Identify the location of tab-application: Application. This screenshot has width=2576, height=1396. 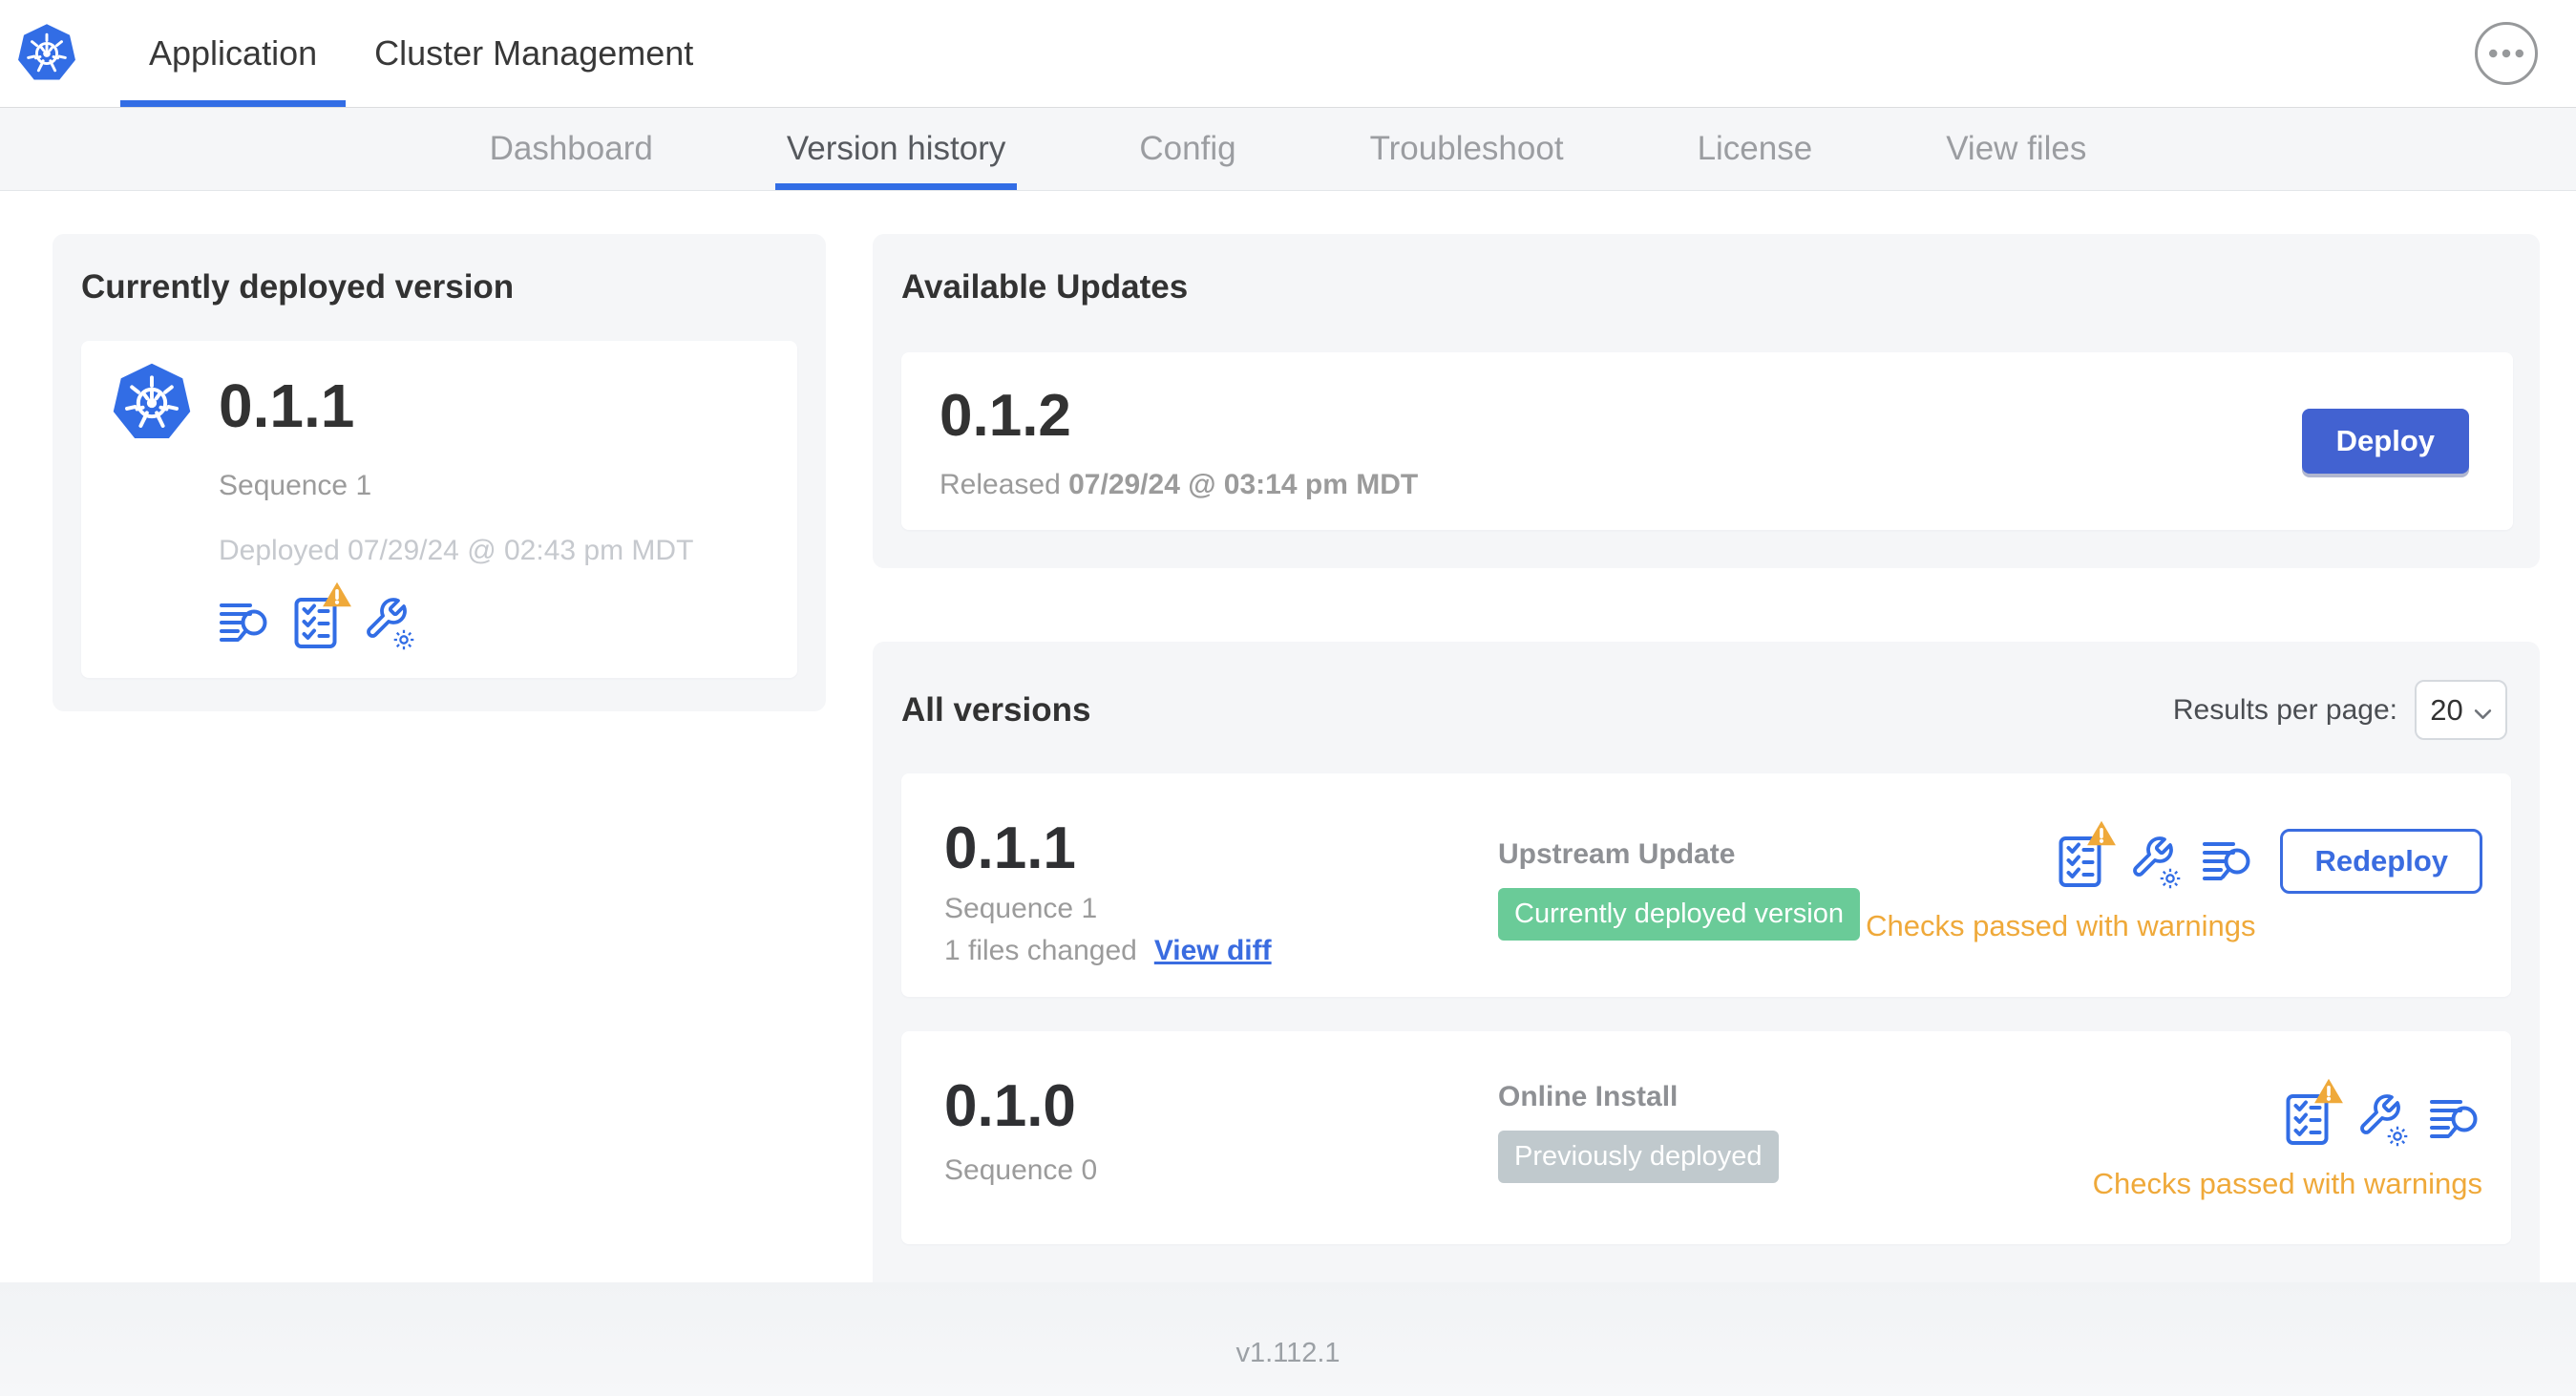
(233, 53).